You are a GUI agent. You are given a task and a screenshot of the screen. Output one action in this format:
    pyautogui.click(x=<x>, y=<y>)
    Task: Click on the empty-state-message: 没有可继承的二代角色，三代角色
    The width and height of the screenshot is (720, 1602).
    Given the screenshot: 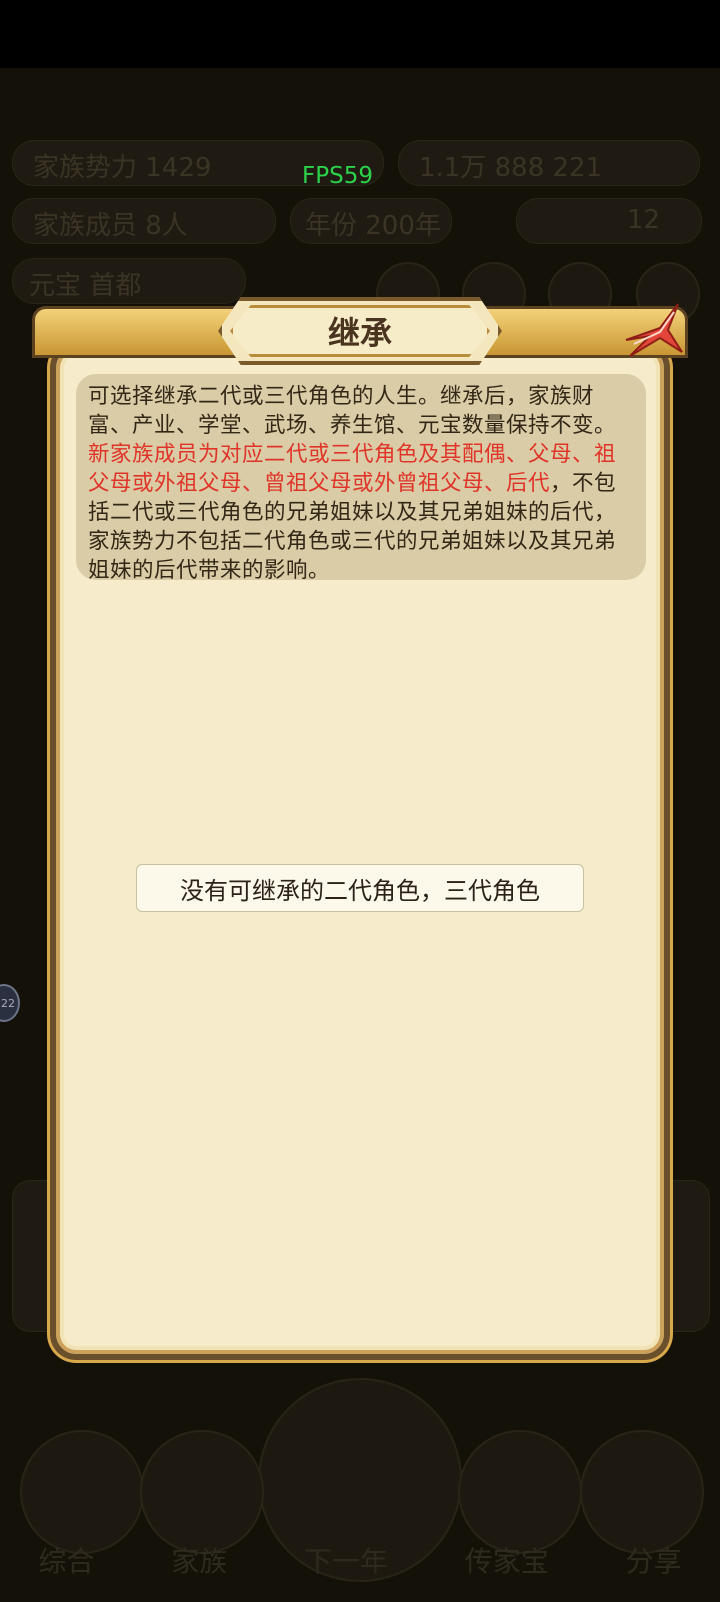 What is the action you would take?
    pyautogui.click(x=360, y=888)
    